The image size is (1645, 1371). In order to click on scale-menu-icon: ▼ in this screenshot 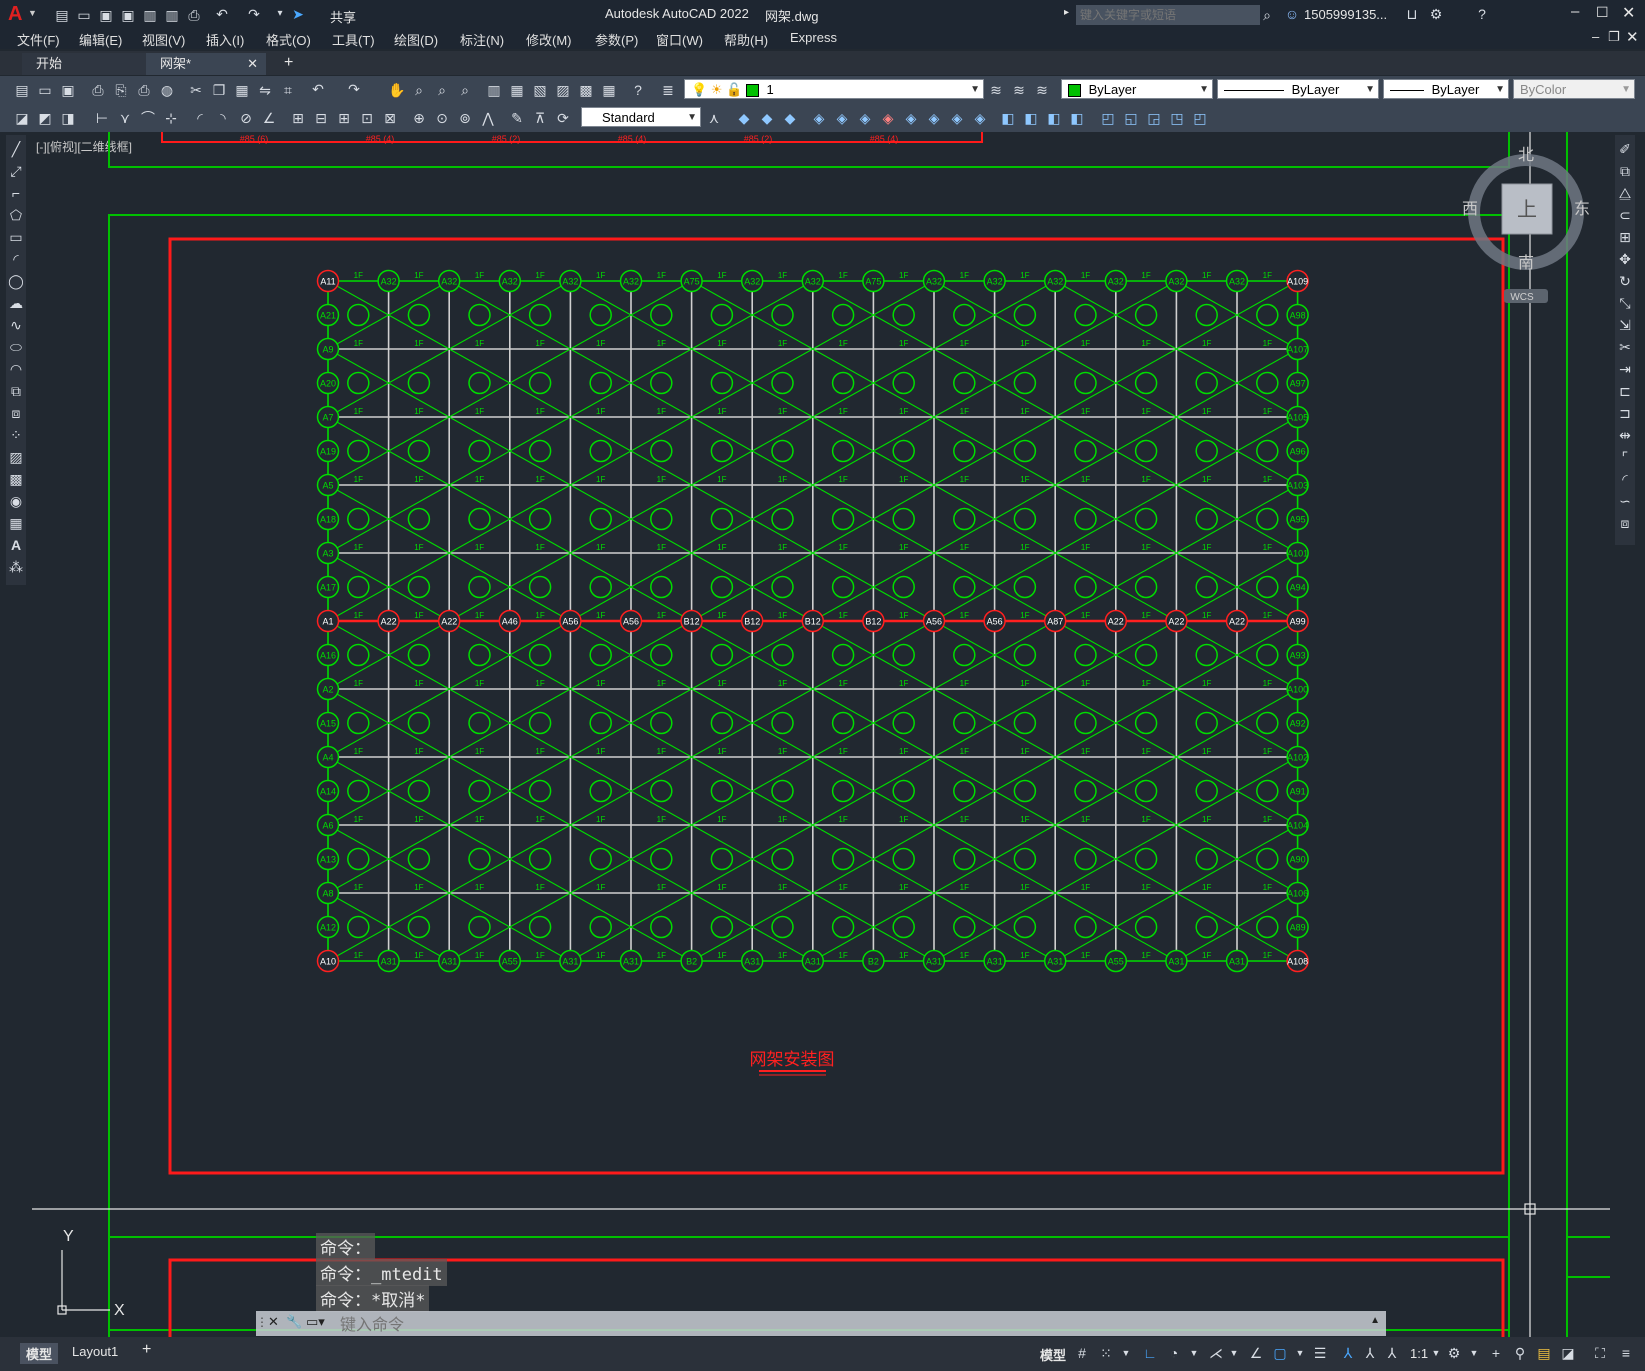, I will do `click(1436, 1353)`.